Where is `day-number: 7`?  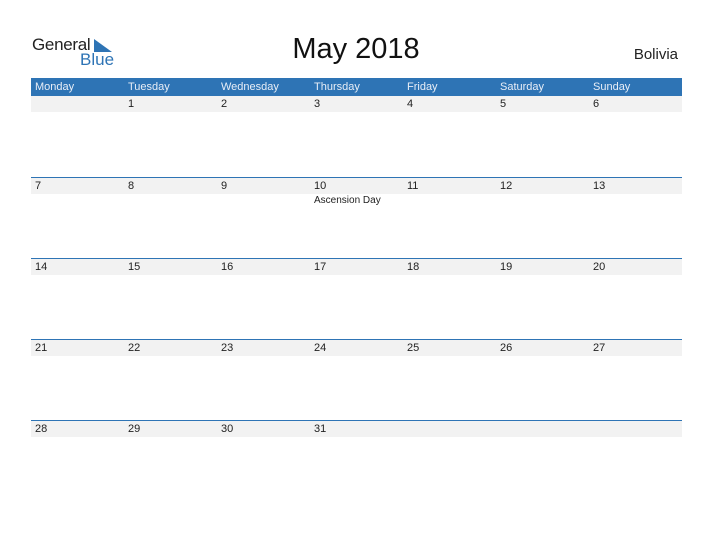 day-number: 7 is located at coordinates (38, 186).